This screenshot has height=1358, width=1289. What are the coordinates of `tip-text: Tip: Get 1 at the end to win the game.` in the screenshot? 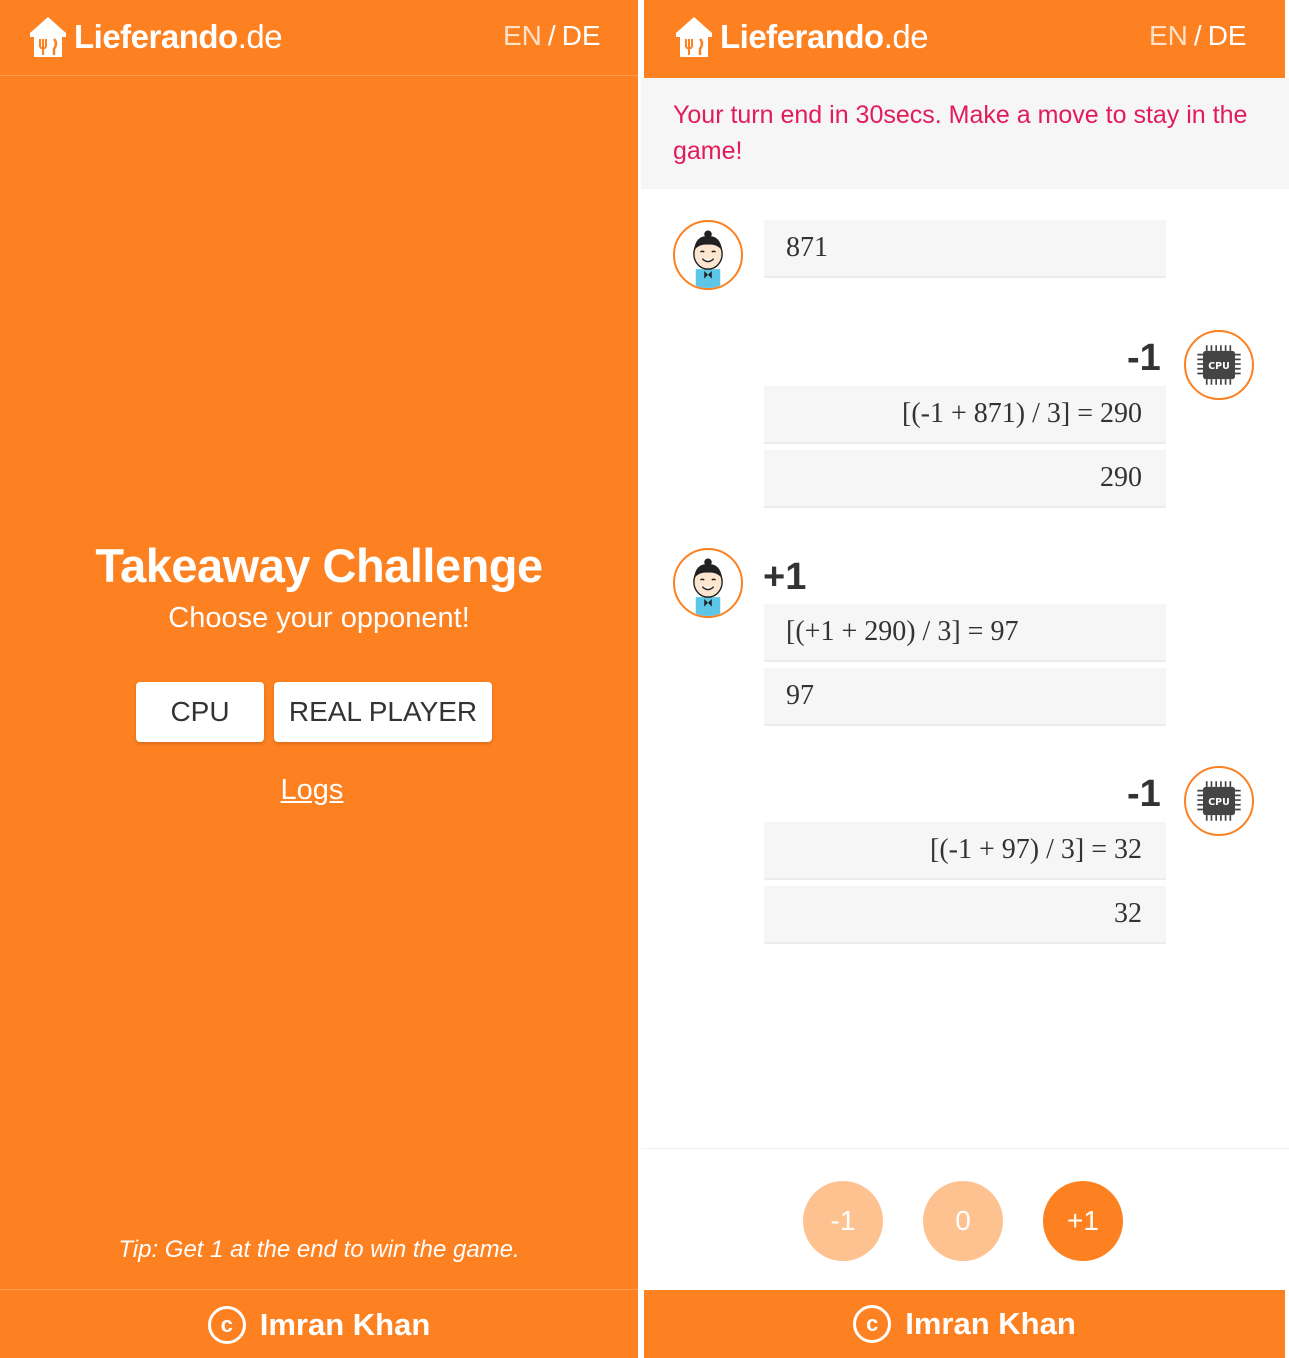 It's located at (319, 1249).